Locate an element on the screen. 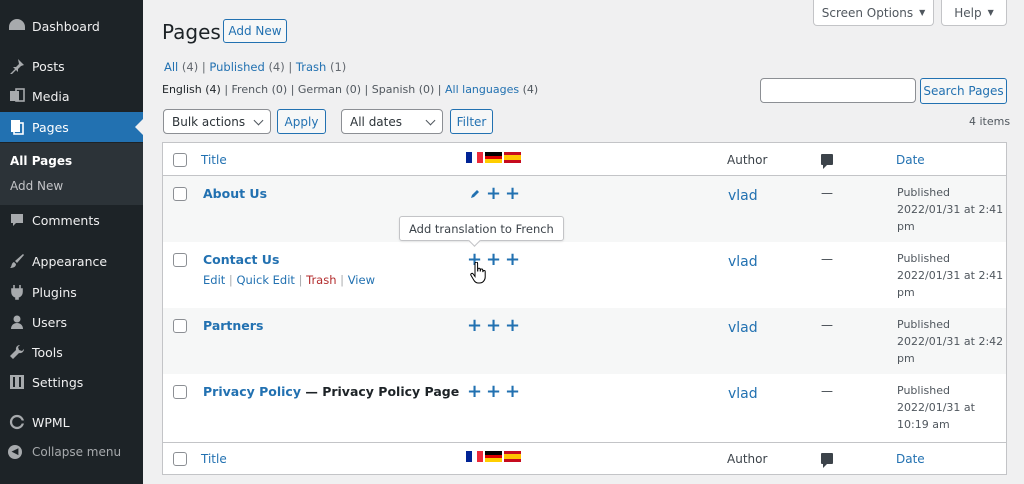 This screenshot has height=484, width=1024. sidebar-item-pages: Pages is located at coordinates (71, 127).